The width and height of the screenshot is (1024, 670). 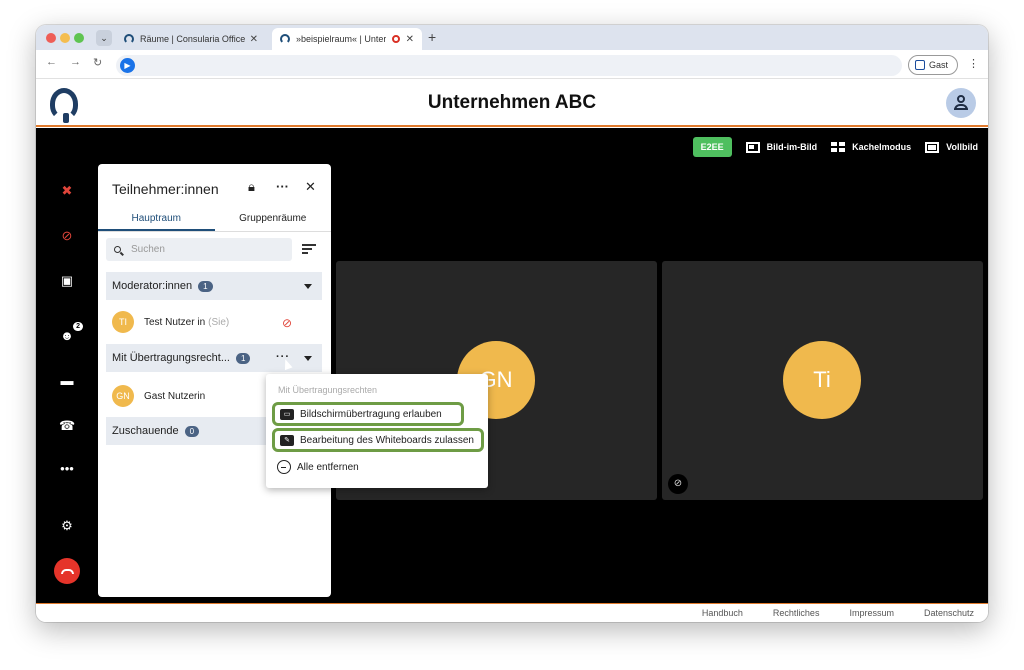 I want to click on group-count-badge: 0, so click(x=192, y=431).